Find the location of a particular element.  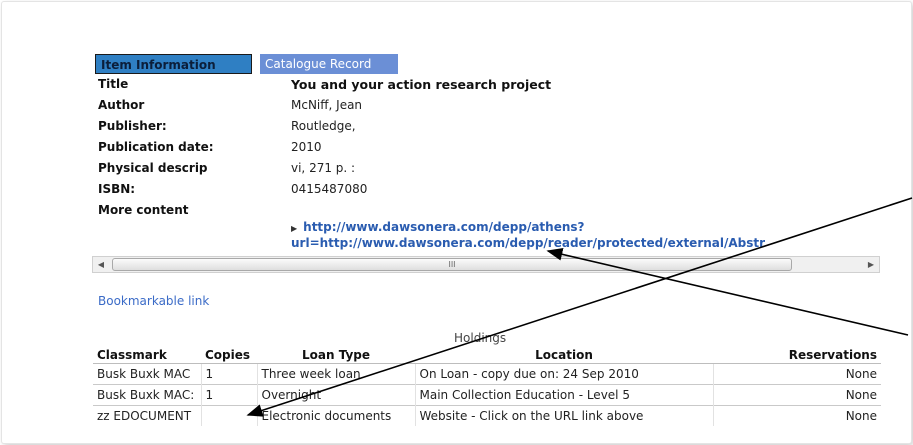

cell-classmark: Busk Buxk MAC: is located at coordinates (147, 395).